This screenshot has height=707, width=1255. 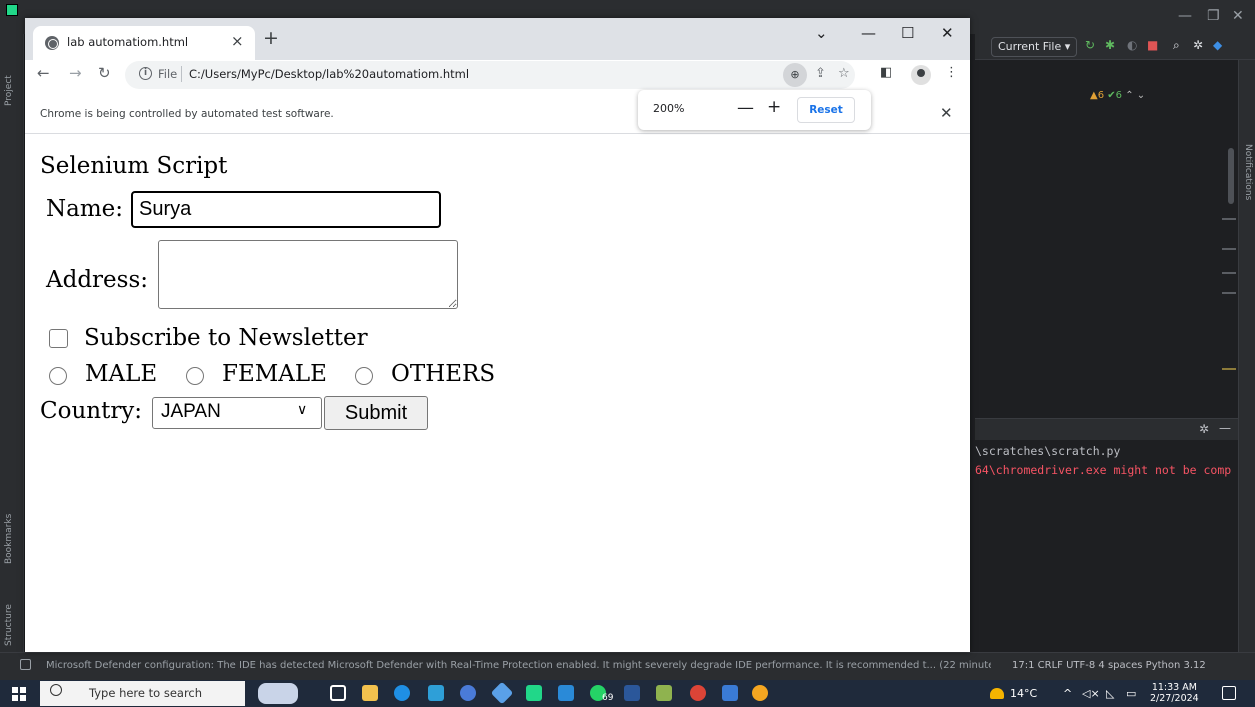 What do you see at coordinates (698, 693) in the screenshot?
I see `chrome-icon` at bounding box center [698, 693].